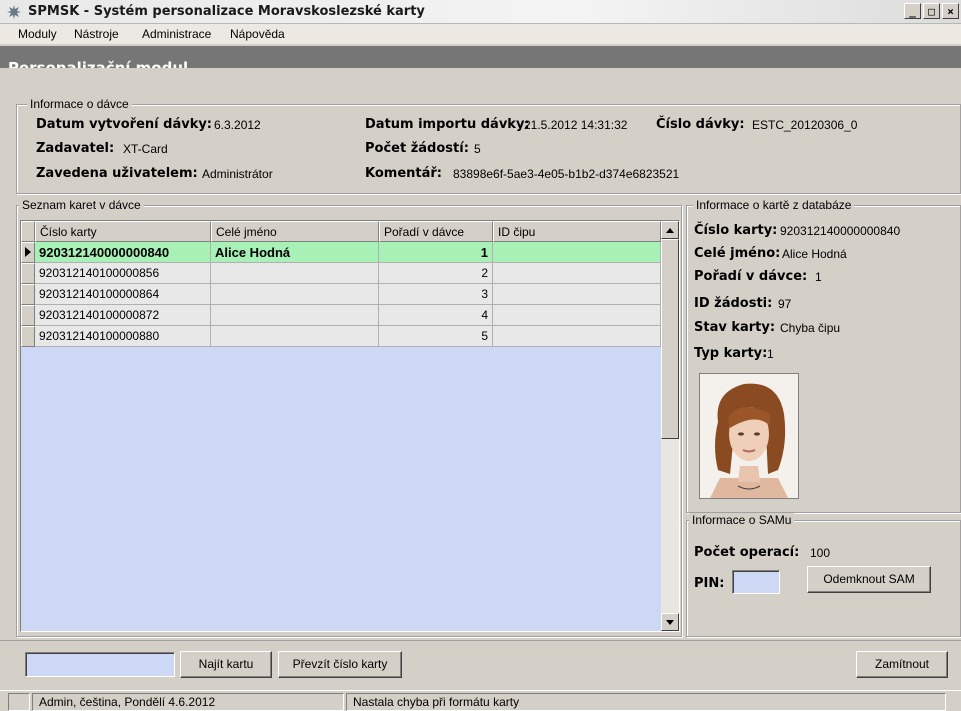  What do you see at coordinates (123, 252) in the screenshot?
I see `cell-card-number: 920312140000000840` at bounding box center [123, 252].